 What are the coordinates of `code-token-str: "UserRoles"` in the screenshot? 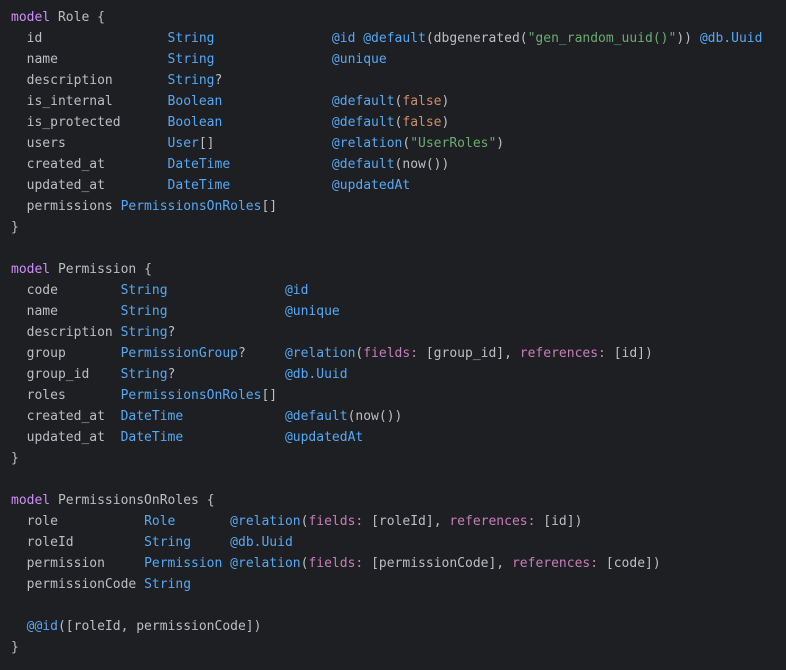 It's located at (453, 143).